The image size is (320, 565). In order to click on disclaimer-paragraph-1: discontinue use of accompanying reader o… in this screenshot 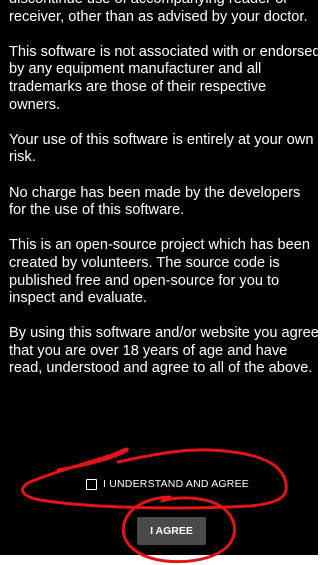, I will do `click(158, 12)`.